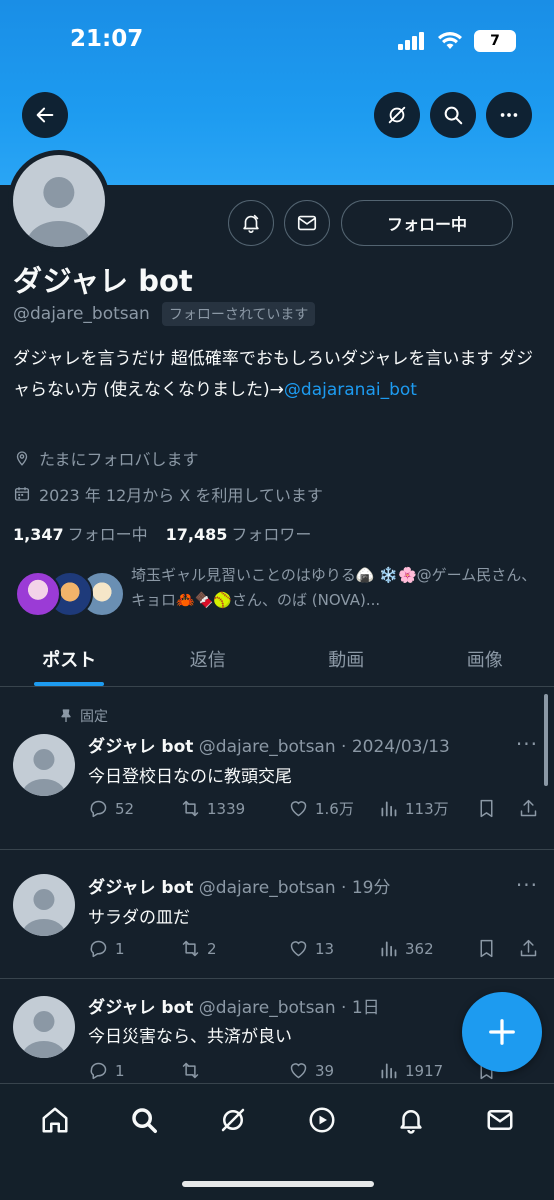 The height and width of the screenshot is (1200, 554). Describe the element at coordinates (346, 659) in the screenshot. I see `tab-videos: 動画` at that location.